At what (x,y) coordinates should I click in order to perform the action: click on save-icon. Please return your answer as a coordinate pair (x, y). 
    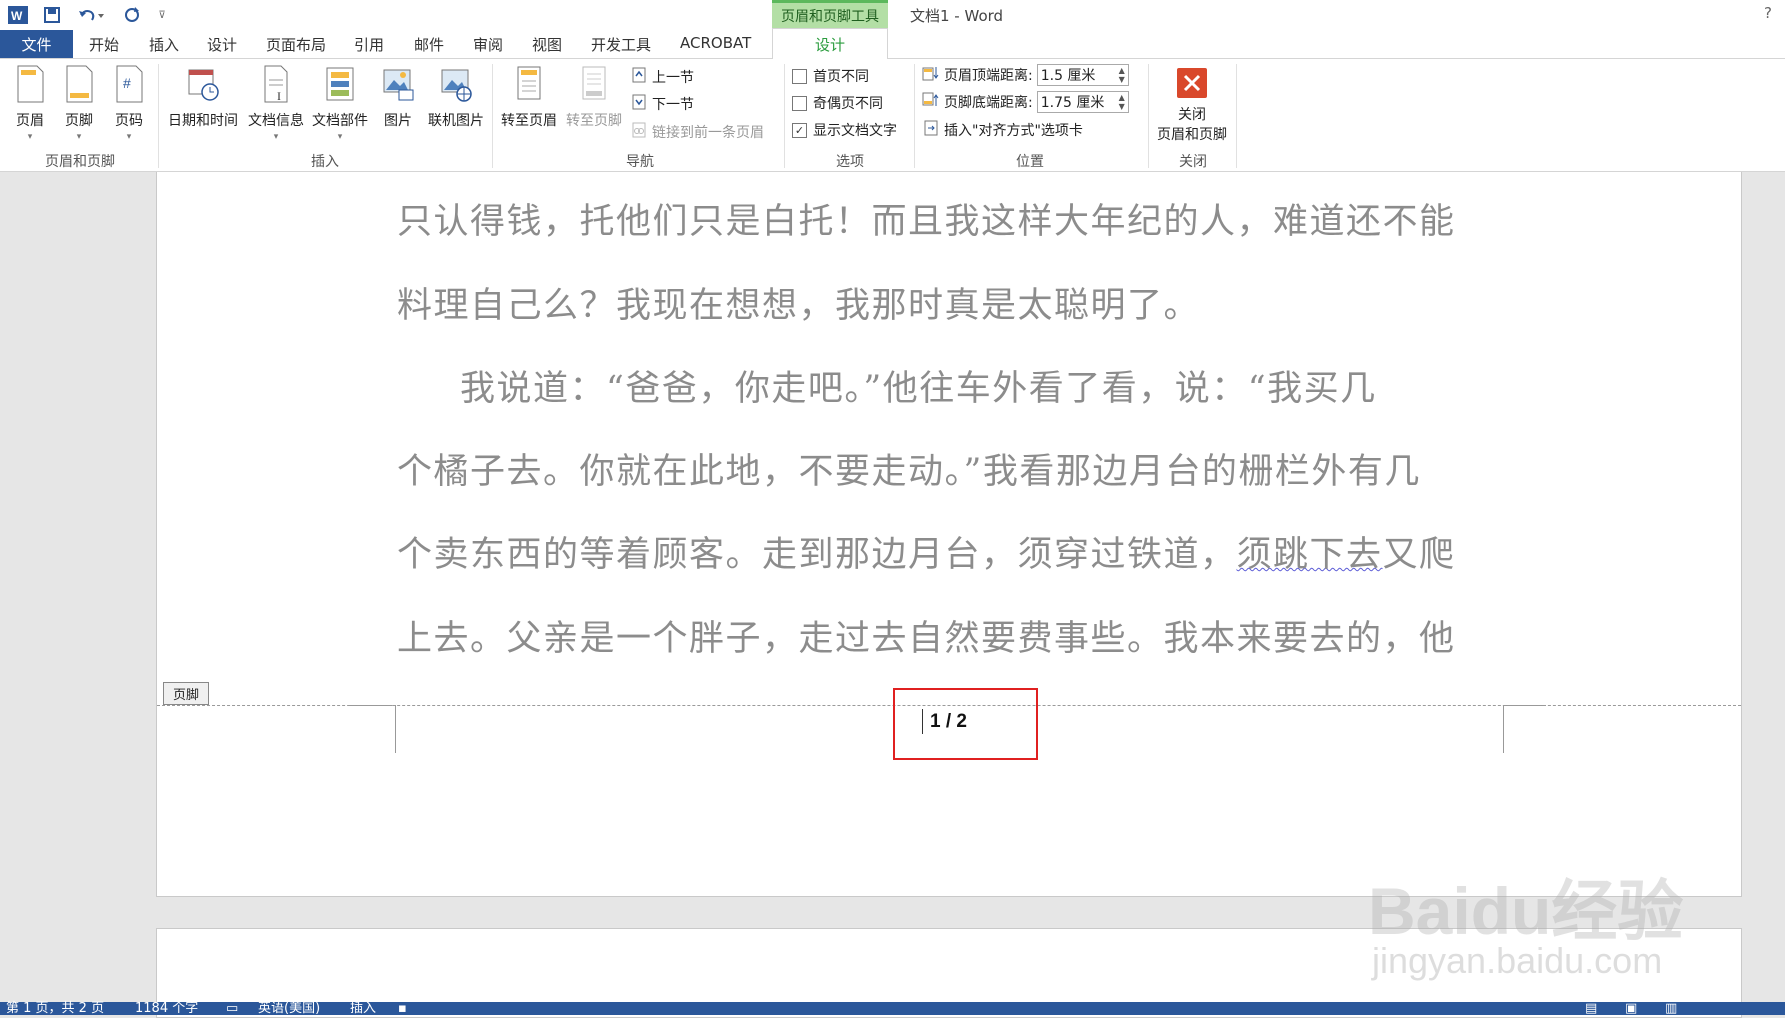
    Looking at the image, I should click on (52, 15).